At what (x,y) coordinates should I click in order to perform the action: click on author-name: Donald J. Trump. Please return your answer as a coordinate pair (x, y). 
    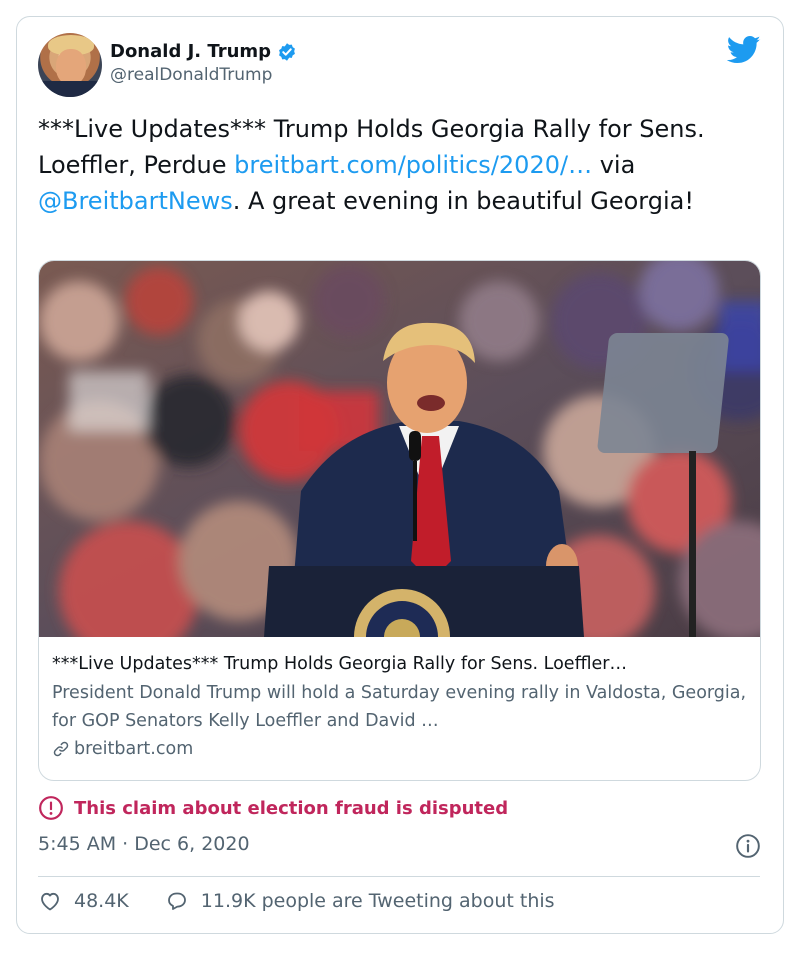
    Looking at the image, I should click on (190, 51).